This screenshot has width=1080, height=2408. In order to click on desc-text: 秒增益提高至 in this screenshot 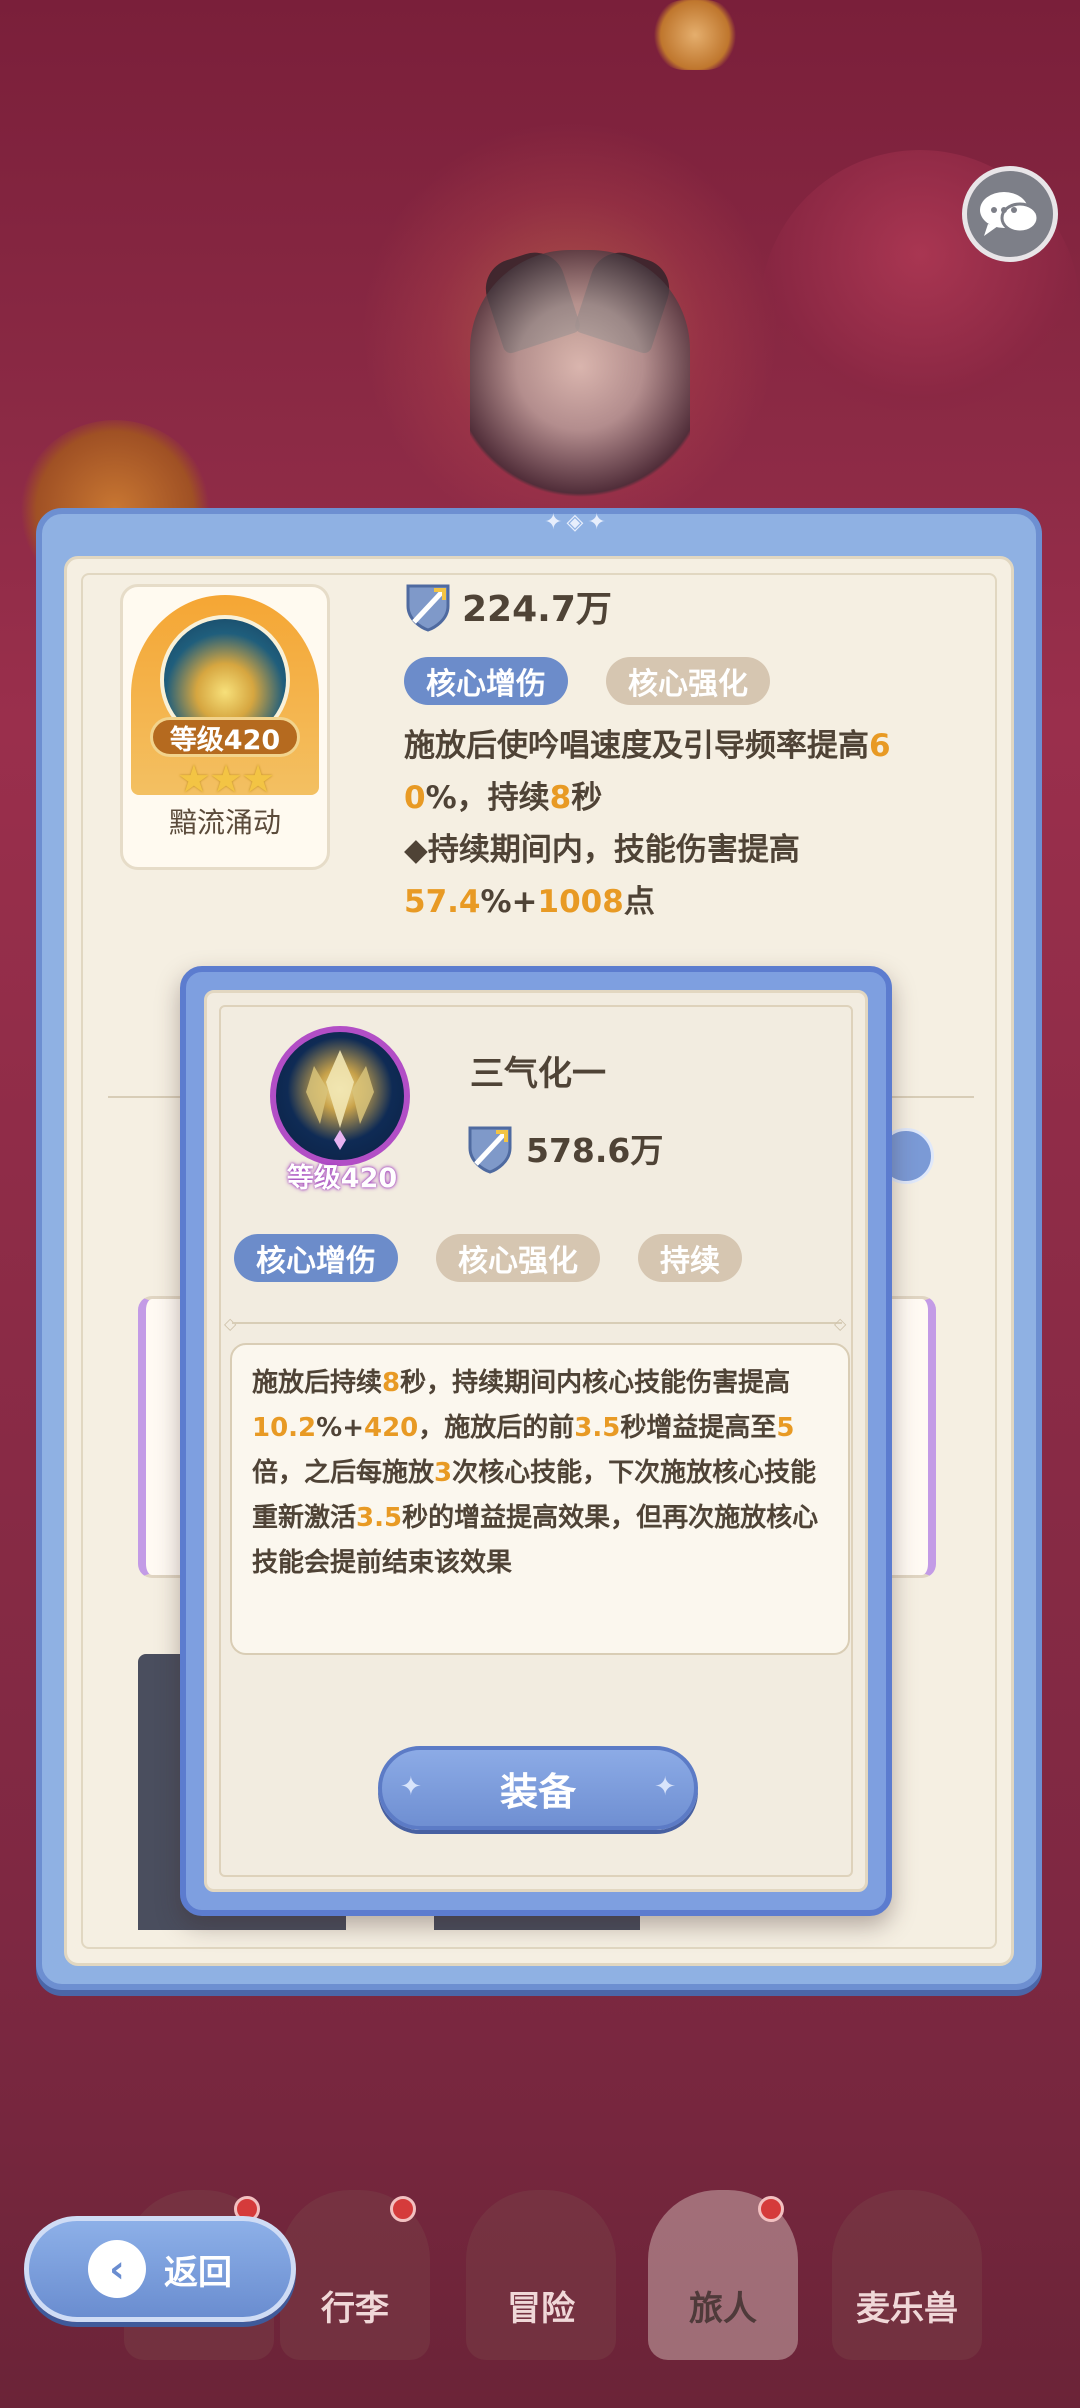, I will do `click(698, 1428)`.